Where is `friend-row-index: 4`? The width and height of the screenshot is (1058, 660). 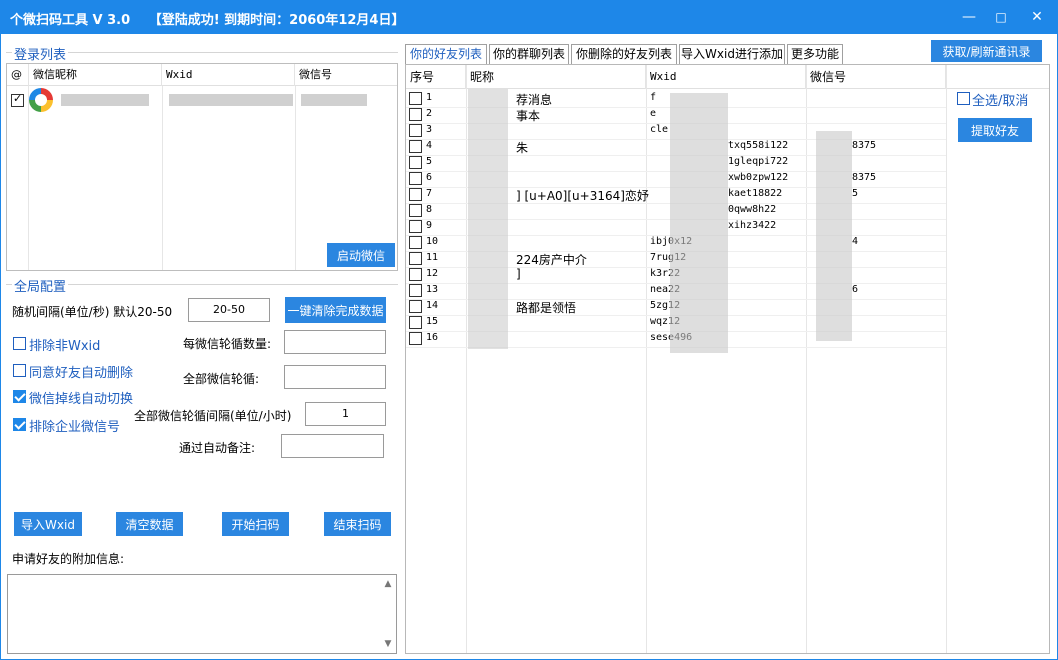
friend-row-index: 4 is located at coordinates (429, 145).